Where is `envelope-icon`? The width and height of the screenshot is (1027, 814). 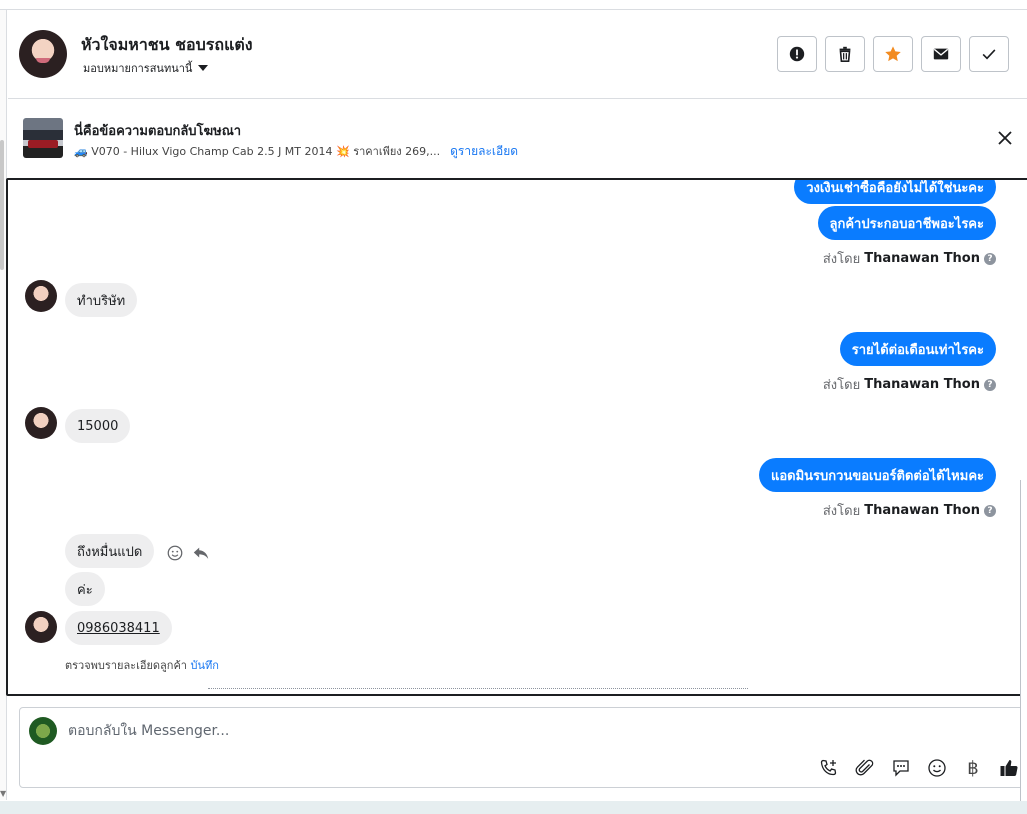
envelope-icon is located at coordinates (941, 54).